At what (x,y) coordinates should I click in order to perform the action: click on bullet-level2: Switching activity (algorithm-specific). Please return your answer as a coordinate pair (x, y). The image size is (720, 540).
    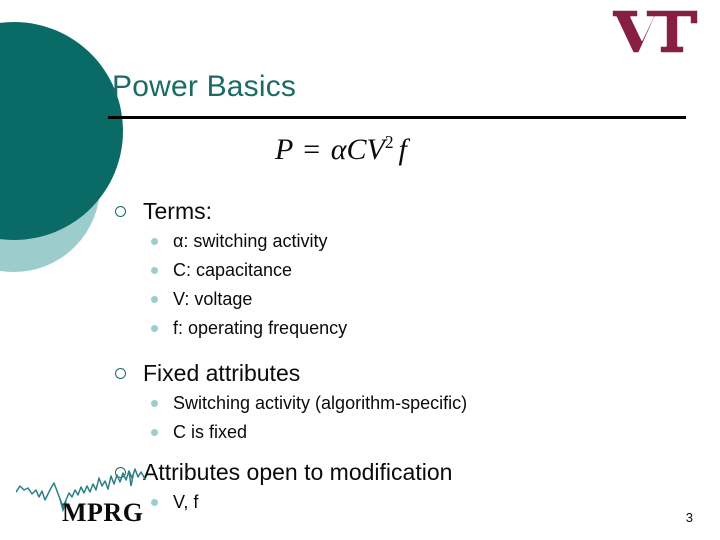
    Looking at the image, I should click on (397, 403).